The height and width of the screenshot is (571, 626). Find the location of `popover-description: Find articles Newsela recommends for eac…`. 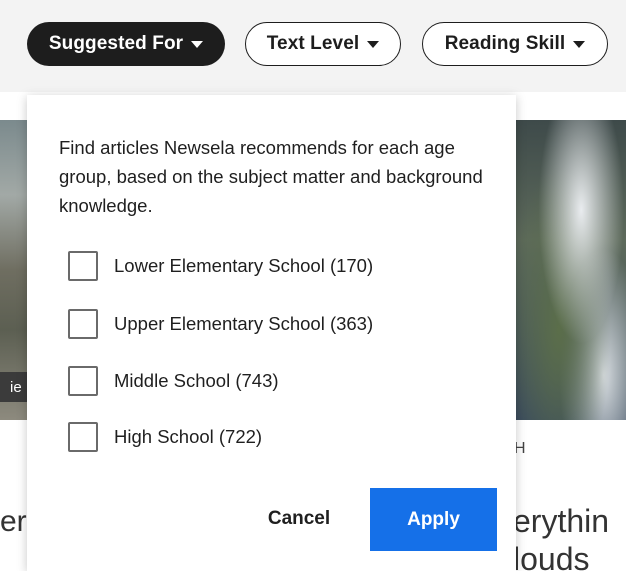

popover-description: Find articles Newsela recommends for eac… is located at coordinates (271, 176).